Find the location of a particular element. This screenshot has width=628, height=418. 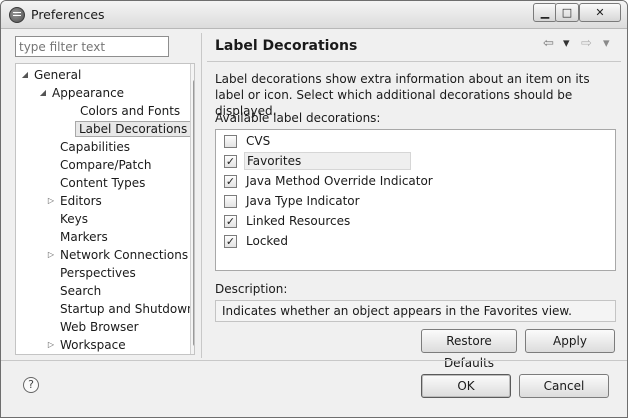

scroll-up-icon: ▲ is located at coordinates (192, 71).